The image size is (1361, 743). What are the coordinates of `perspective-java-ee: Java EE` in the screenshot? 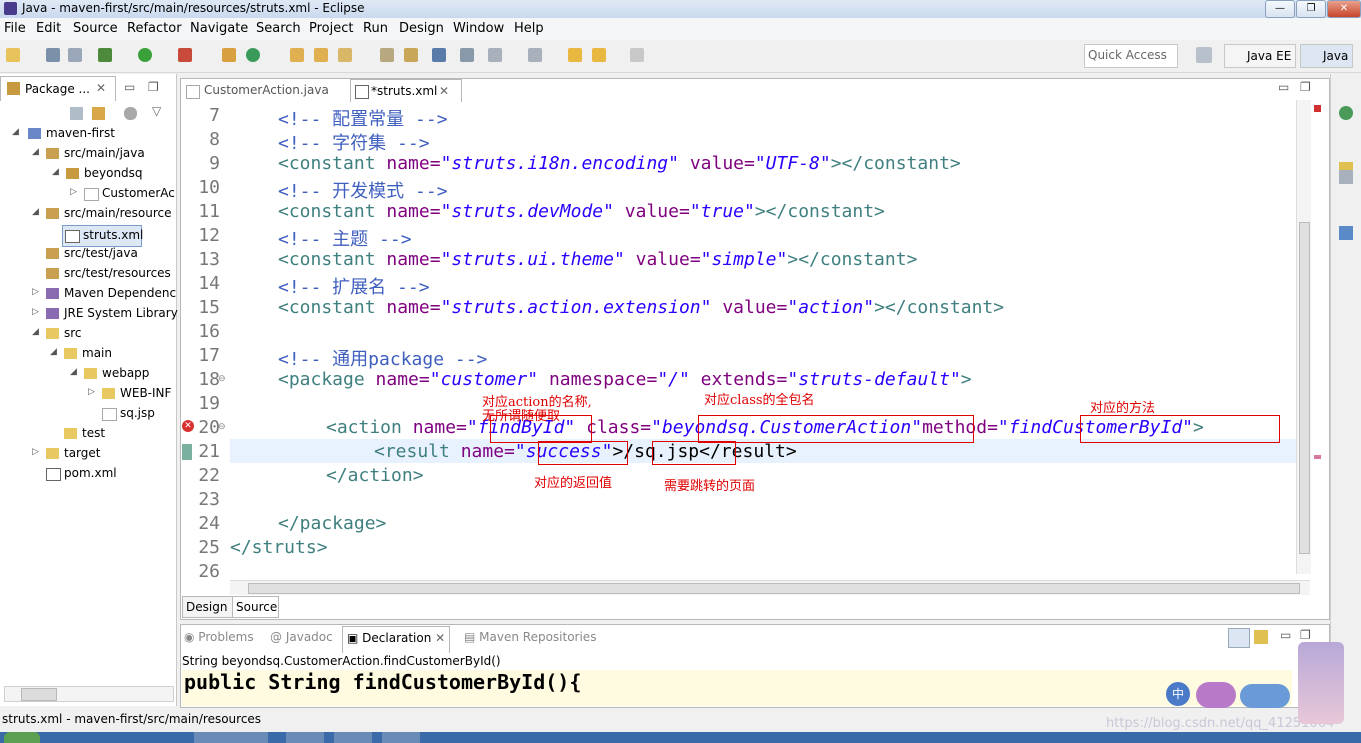 It's located at (1260, 56).